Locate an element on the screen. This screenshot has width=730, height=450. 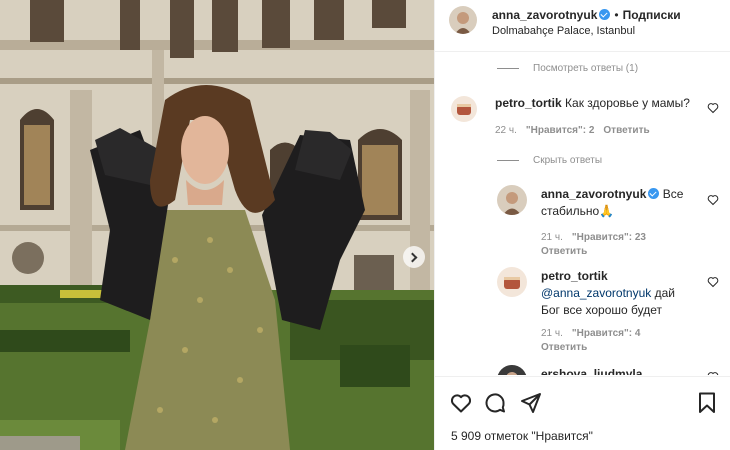
reply-username: petro_tortik is located at coordinates (574, 276).